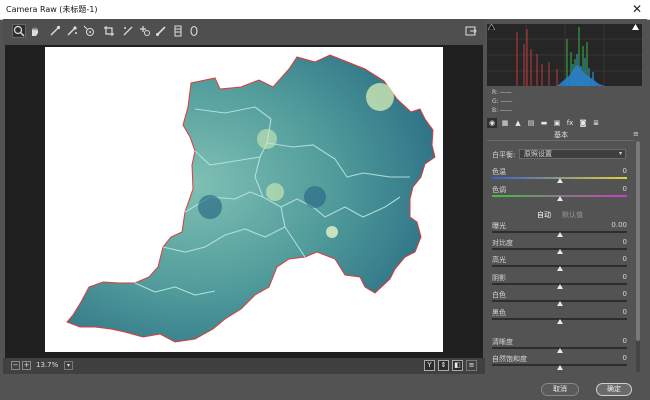  What do you see at coordinates (244, 366) in the screenshot?
I see `status-bar: − + 13.7% ▾ Y ⇕ ◧ ≡` at bounding box center [244, 366].